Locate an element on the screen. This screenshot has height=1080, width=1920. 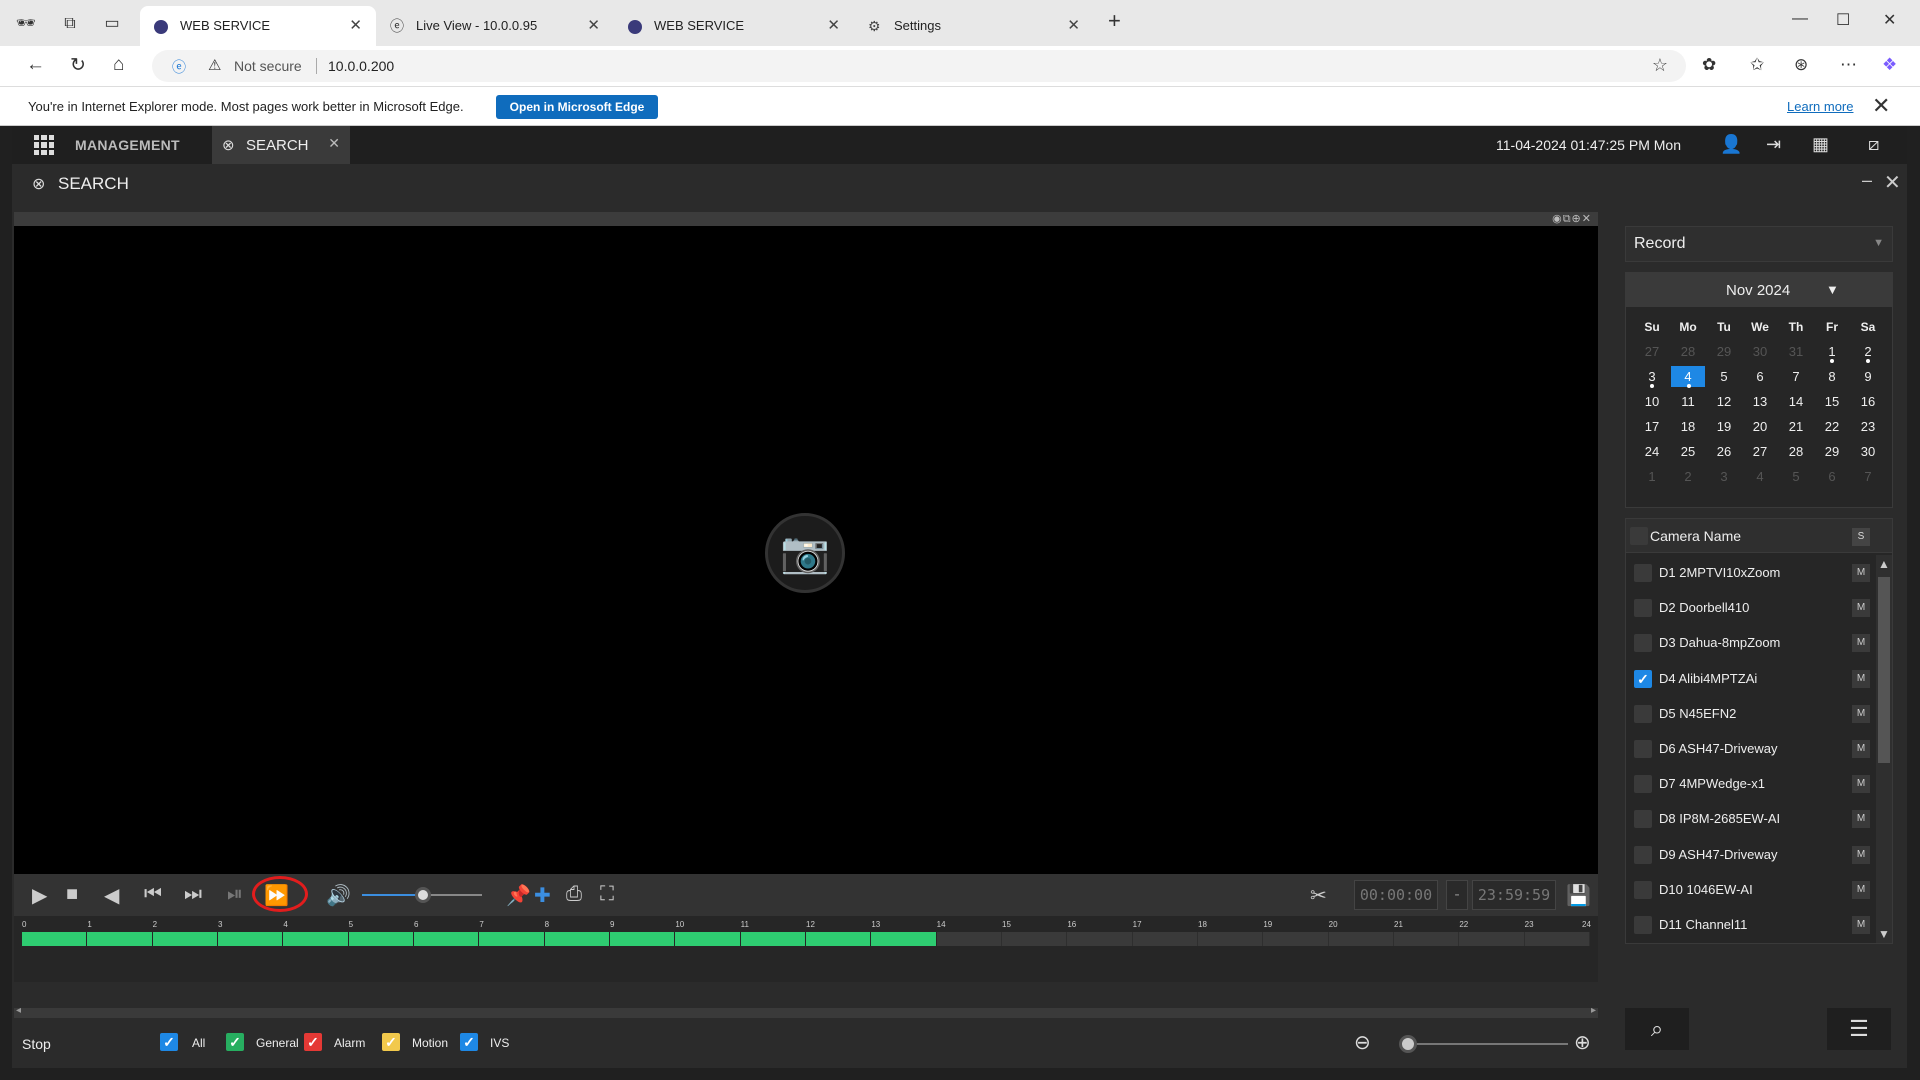
volume-icon: 🔊 is located at coordinates (338, 895).